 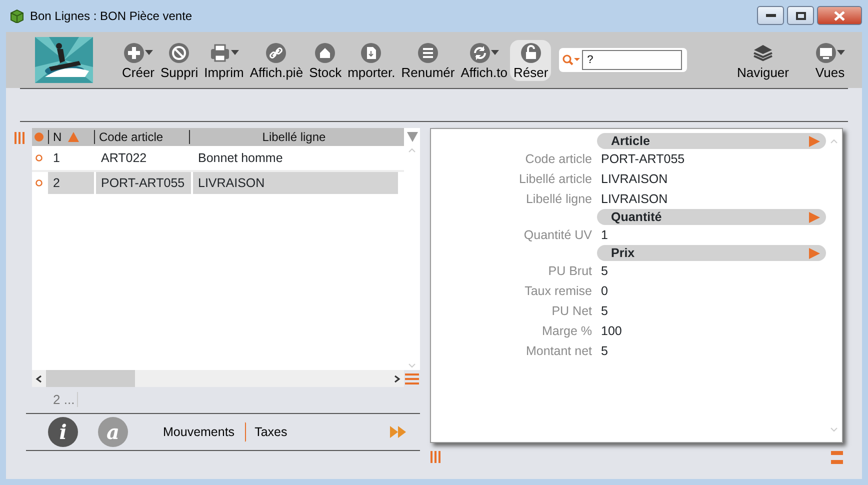 What do you see at coordinates (134, 53) in the screenshot?
I see `plus-icon` at bounding box center [134, 53].